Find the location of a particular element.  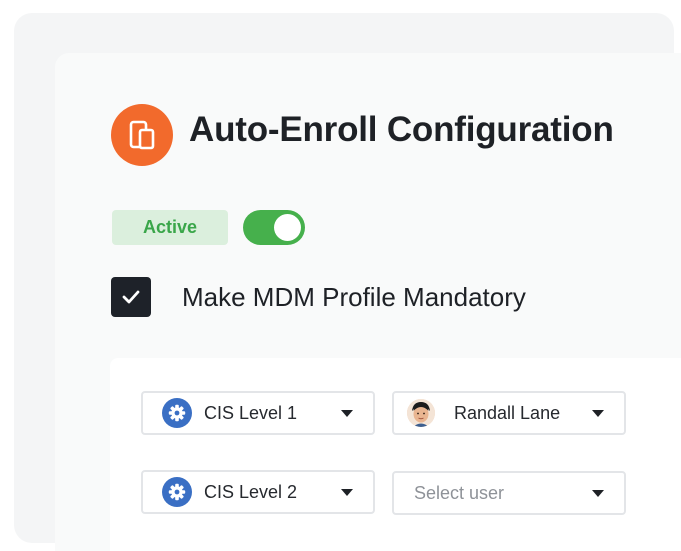

mandatory-checkbox is located at coordinates (131, 297).